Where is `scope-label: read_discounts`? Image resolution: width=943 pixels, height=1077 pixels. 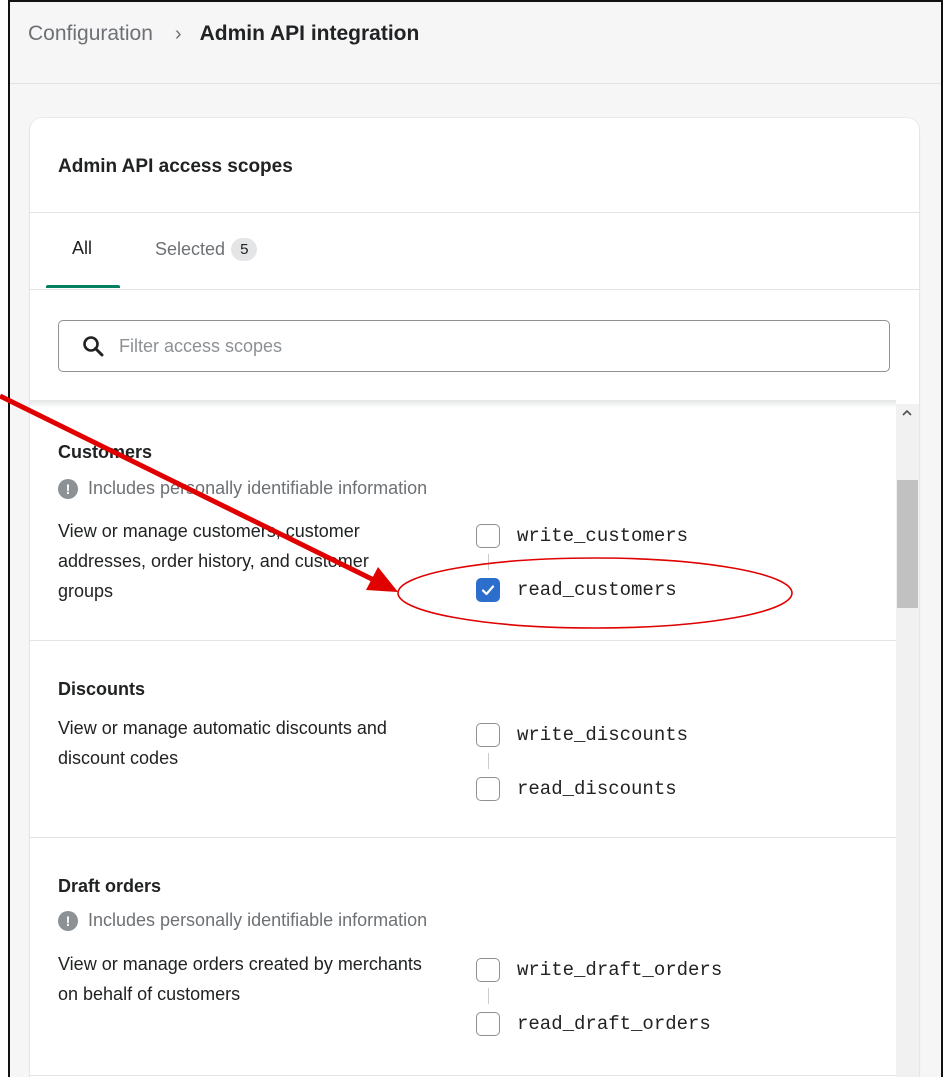
scope-label: read_discounts is located at coordinates (597, 789).